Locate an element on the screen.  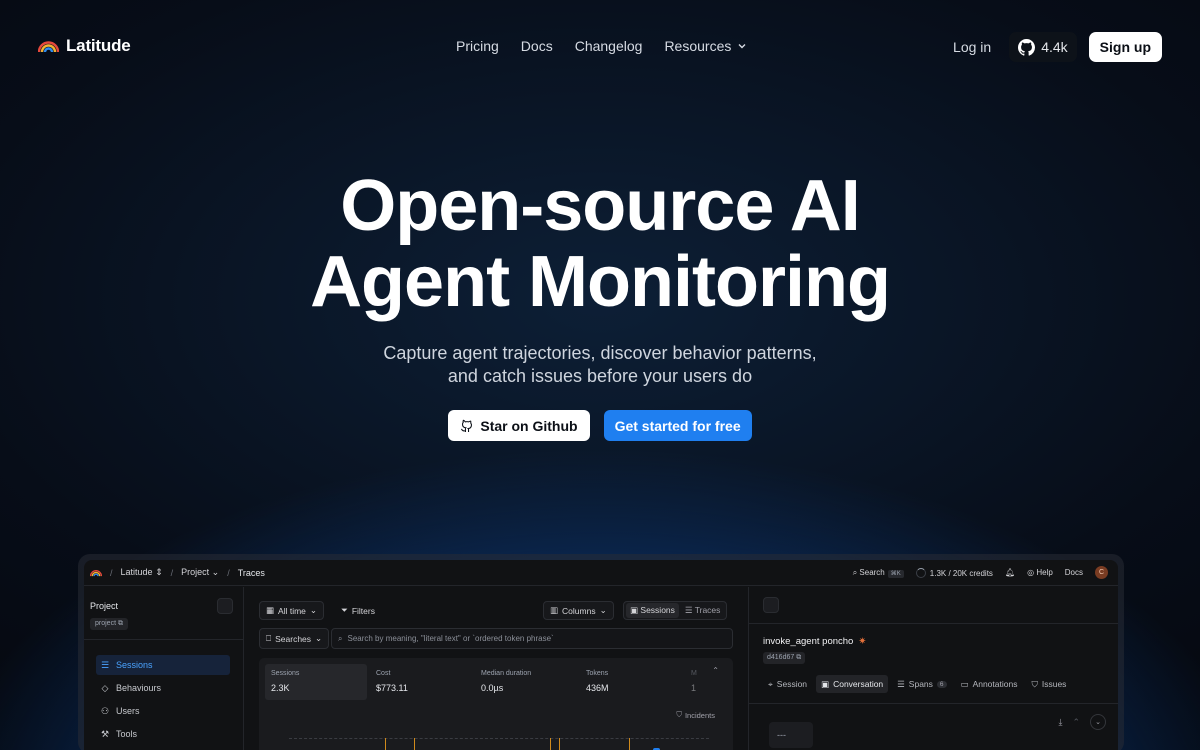
help-button: ◎ Help is located at coordinates (1040, 572).